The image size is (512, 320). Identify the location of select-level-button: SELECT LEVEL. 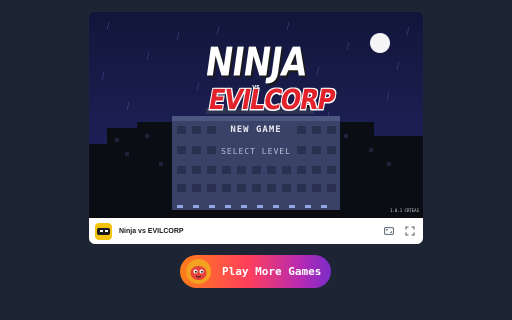
(256, 151).